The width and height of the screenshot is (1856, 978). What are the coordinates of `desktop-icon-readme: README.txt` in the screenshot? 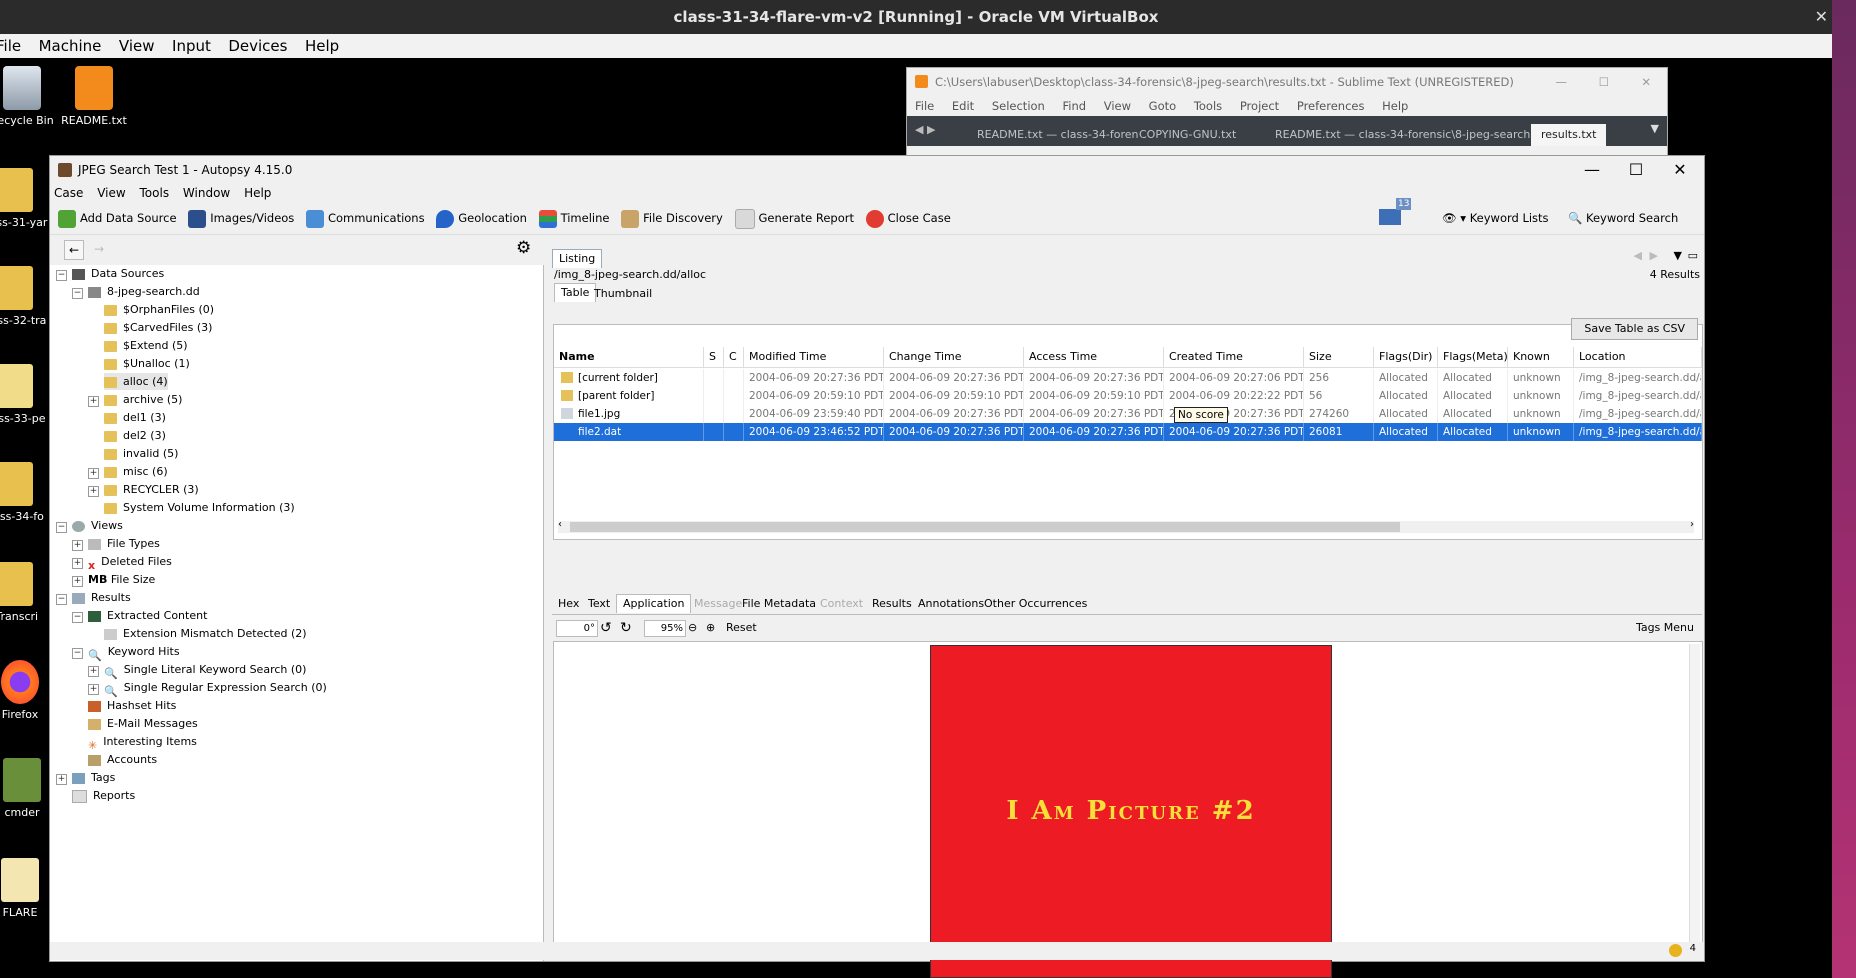 It's located at (94, 96).